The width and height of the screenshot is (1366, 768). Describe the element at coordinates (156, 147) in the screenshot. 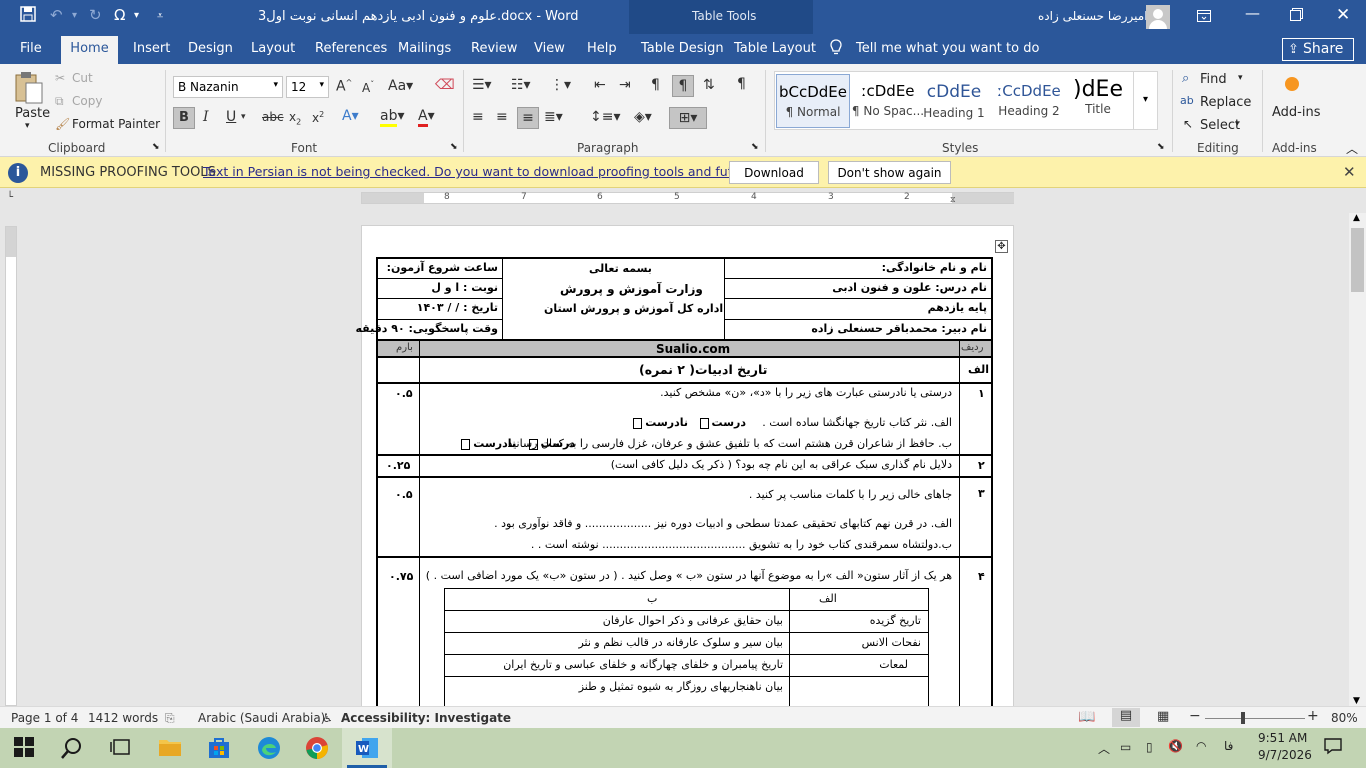

I see `clipboard-launcher-icon: ⬊` at that location.